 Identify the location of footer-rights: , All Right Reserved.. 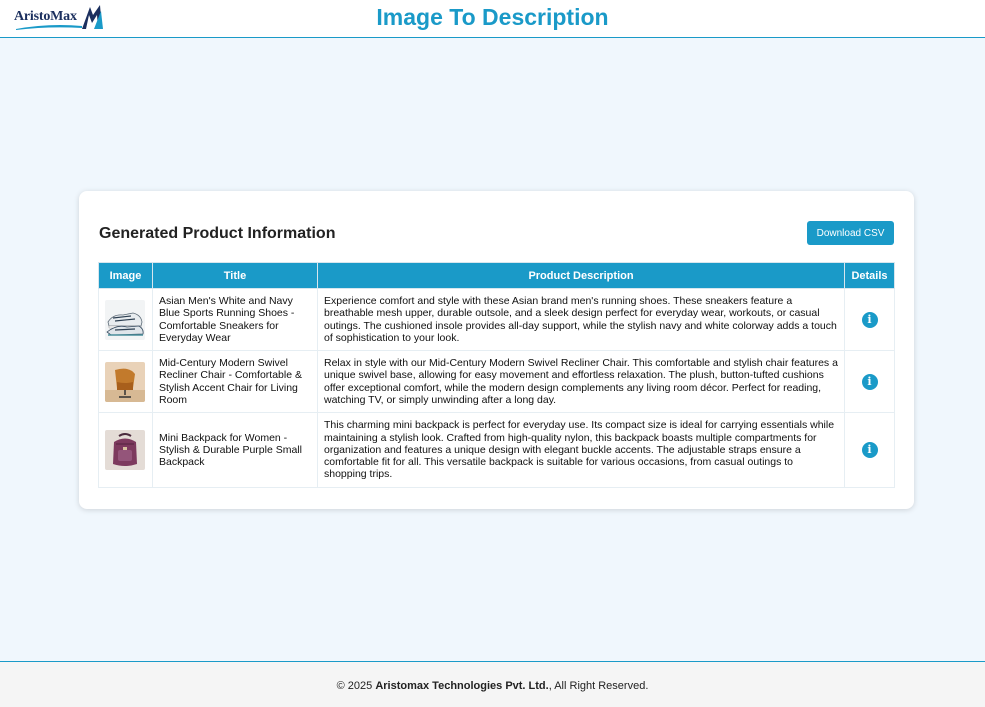
(598, 686).